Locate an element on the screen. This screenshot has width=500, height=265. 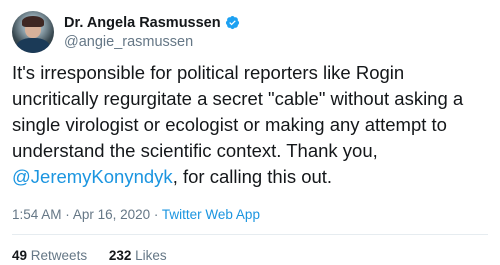
tweet-meta: 1:54 AM · Apr 16, 2020 · Twitter Web App is located at coordinates (136, 215).